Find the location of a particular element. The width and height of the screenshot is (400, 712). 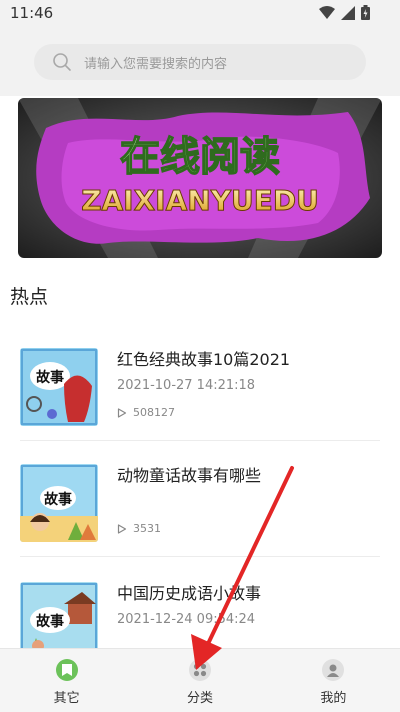

tab-mine: 我的 is located at coordinates (333, 680).